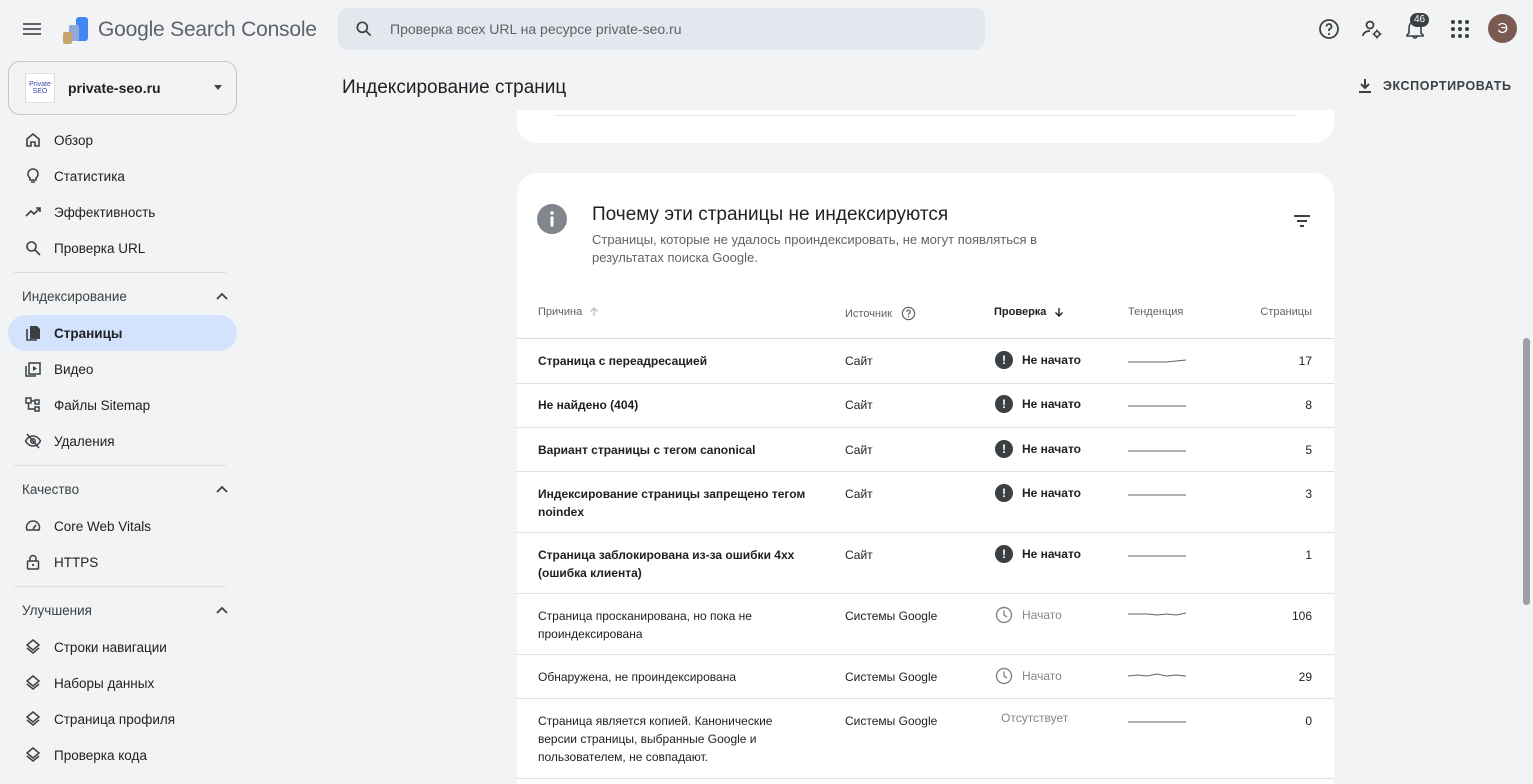 The width and height of the screenshot is (1533, 784). I want to click on section-quality-header: Качество, so click(125, 489).